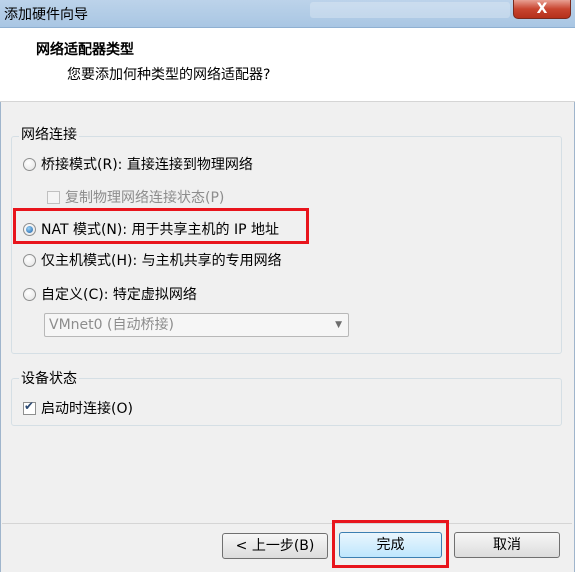 The image size is (575, 572). I want to click on back-button: < 上一步(B), so click(275, 546).